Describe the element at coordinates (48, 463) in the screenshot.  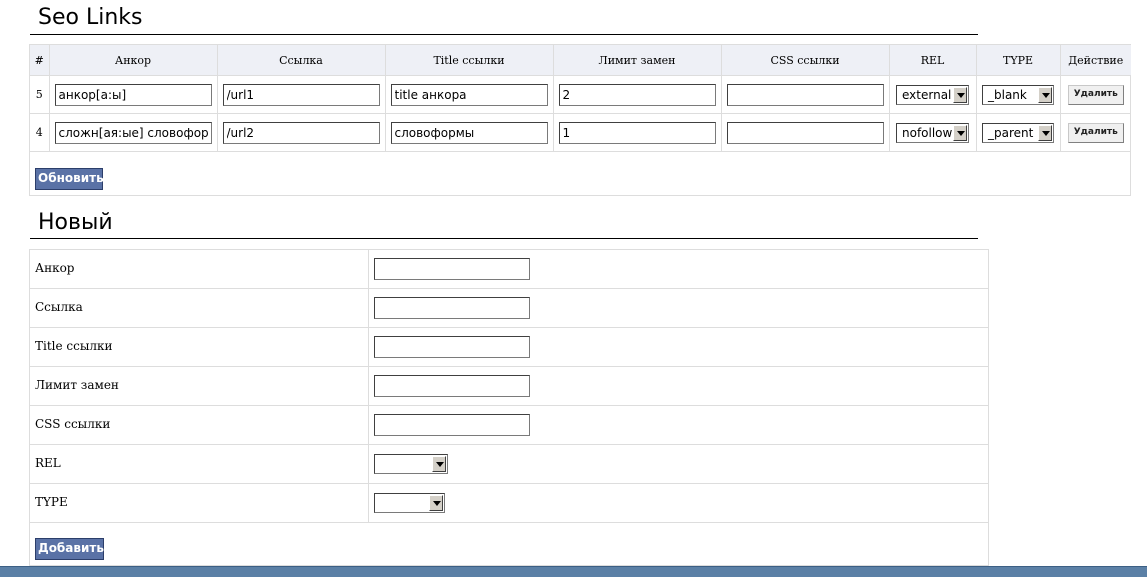
I see `rel-label: REL` at that location.